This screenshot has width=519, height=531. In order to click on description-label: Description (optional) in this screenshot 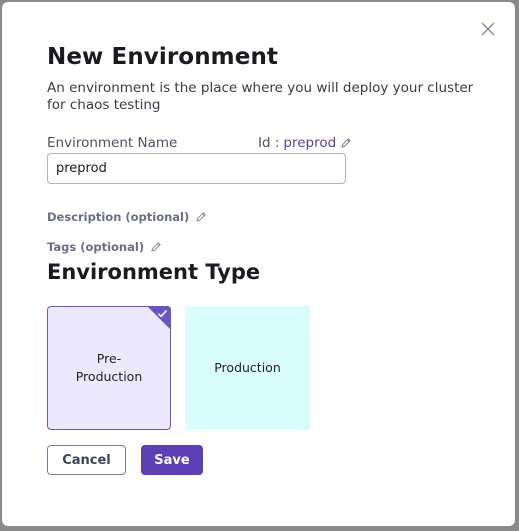, I will do `click(118, 217)`.